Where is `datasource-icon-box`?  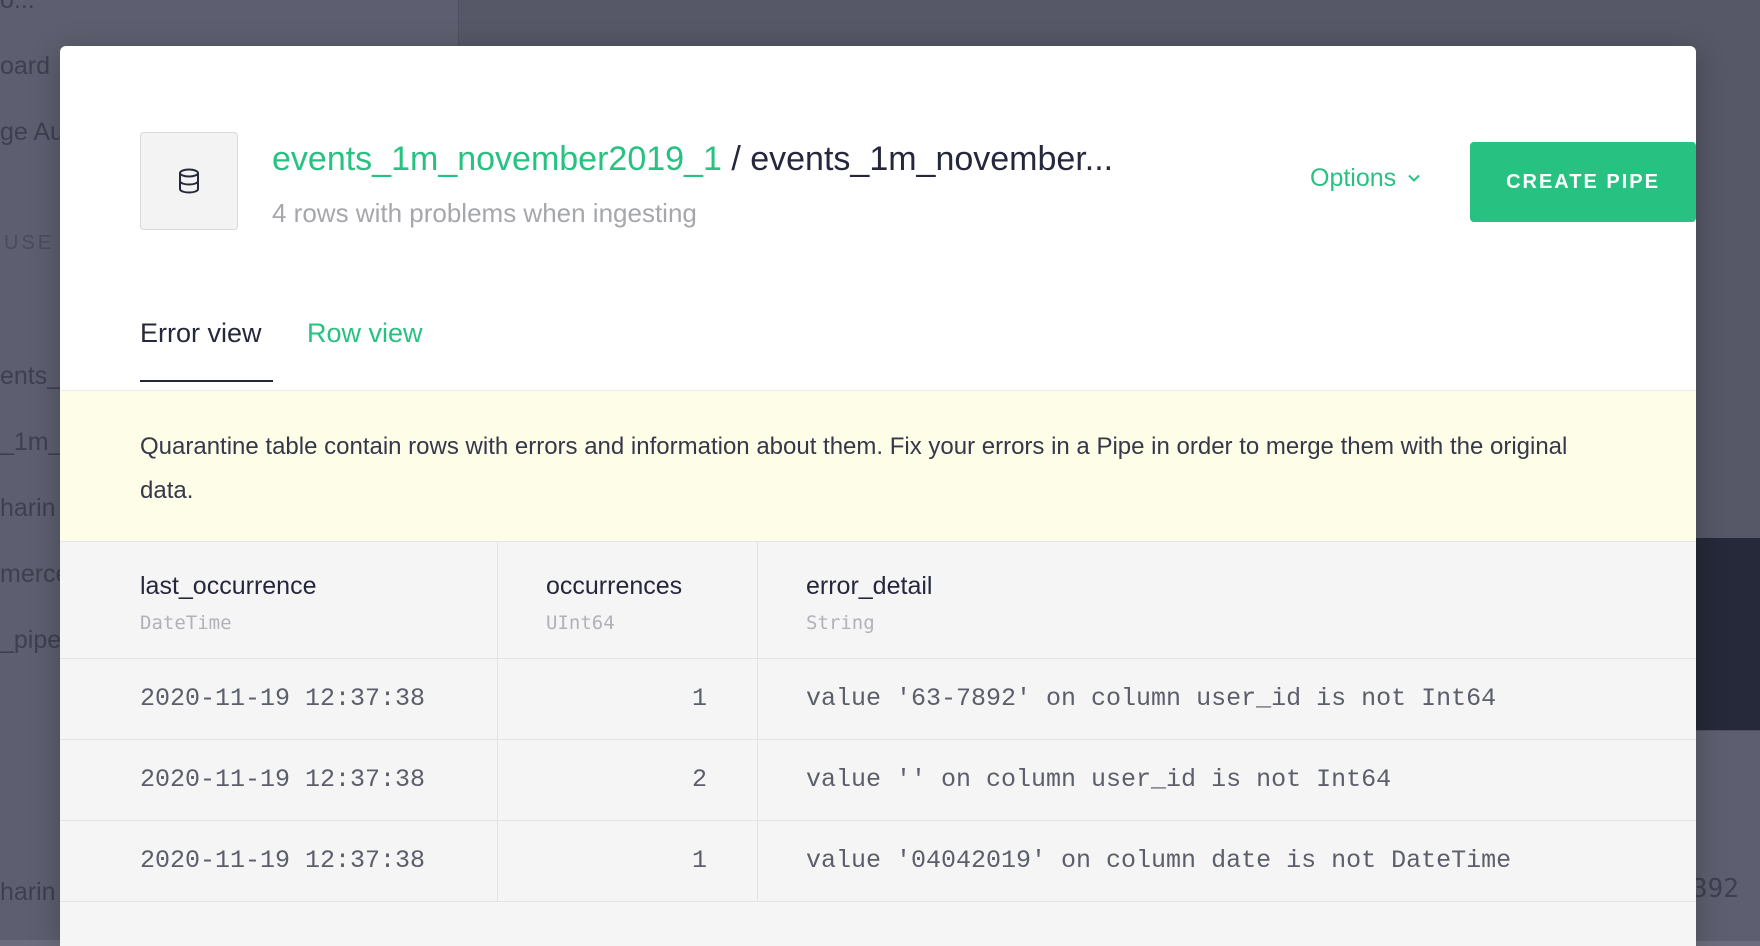 datasource-icon-box is located at coordinates (189, 181).